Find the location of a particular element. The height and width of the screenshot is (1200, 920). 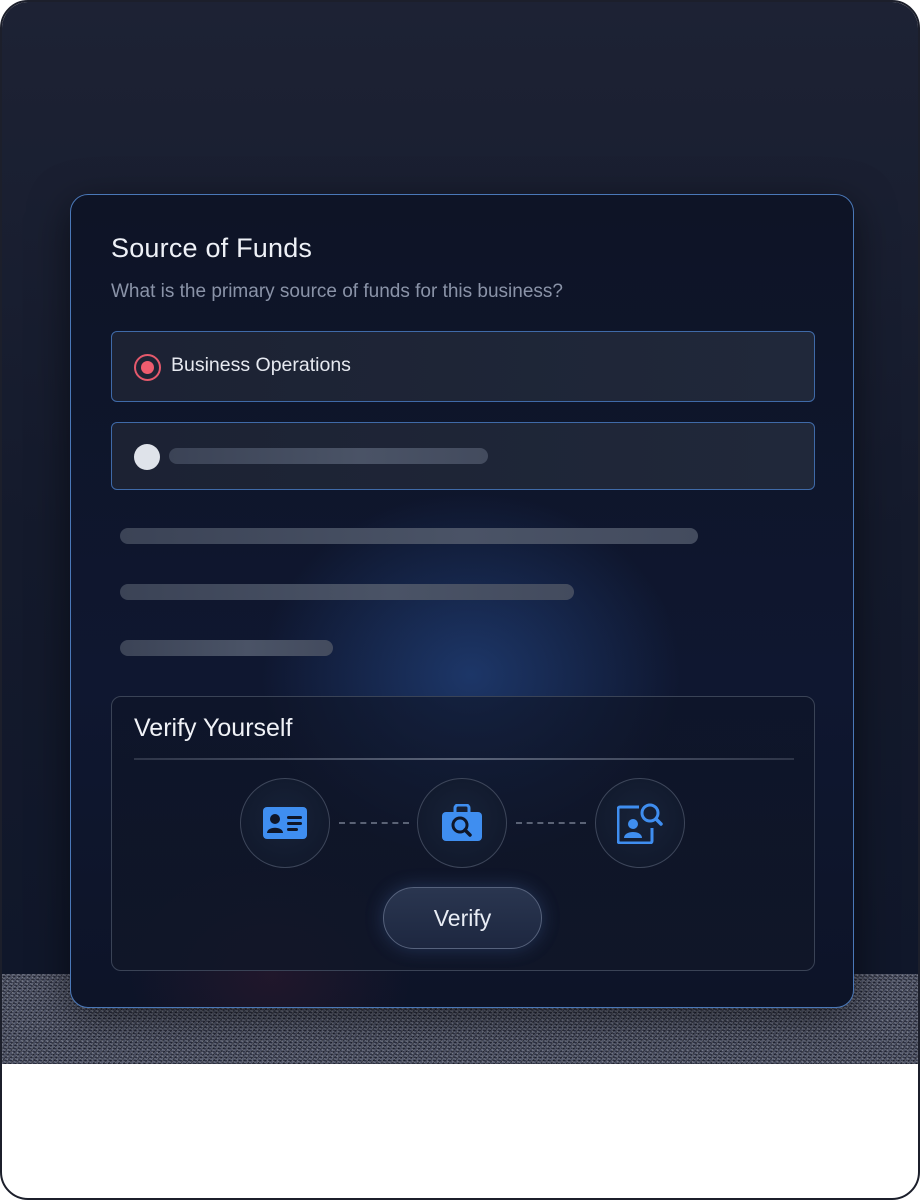

radio-selected is located at coordinates (147, 367).